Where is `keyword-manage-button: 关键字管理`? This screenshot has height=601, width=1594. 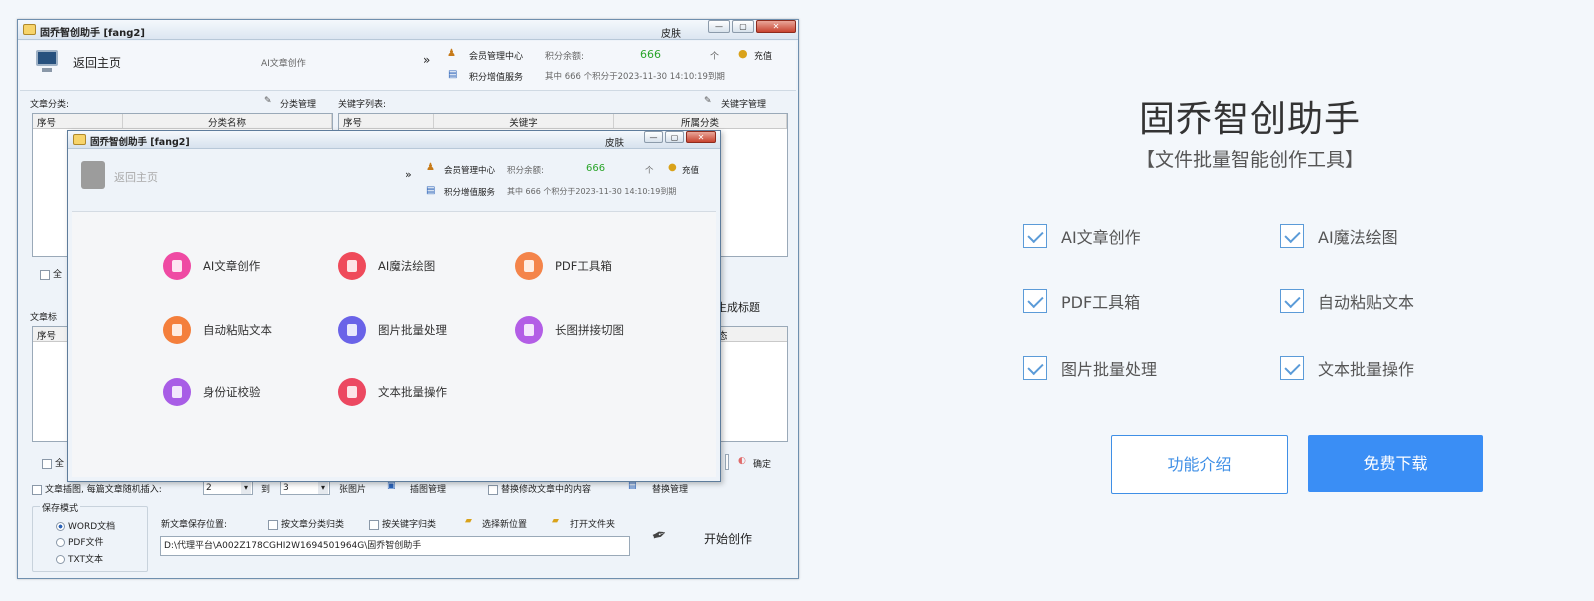
keyword-manage-button: 关键字管理 is located at coordinates (743, 103).